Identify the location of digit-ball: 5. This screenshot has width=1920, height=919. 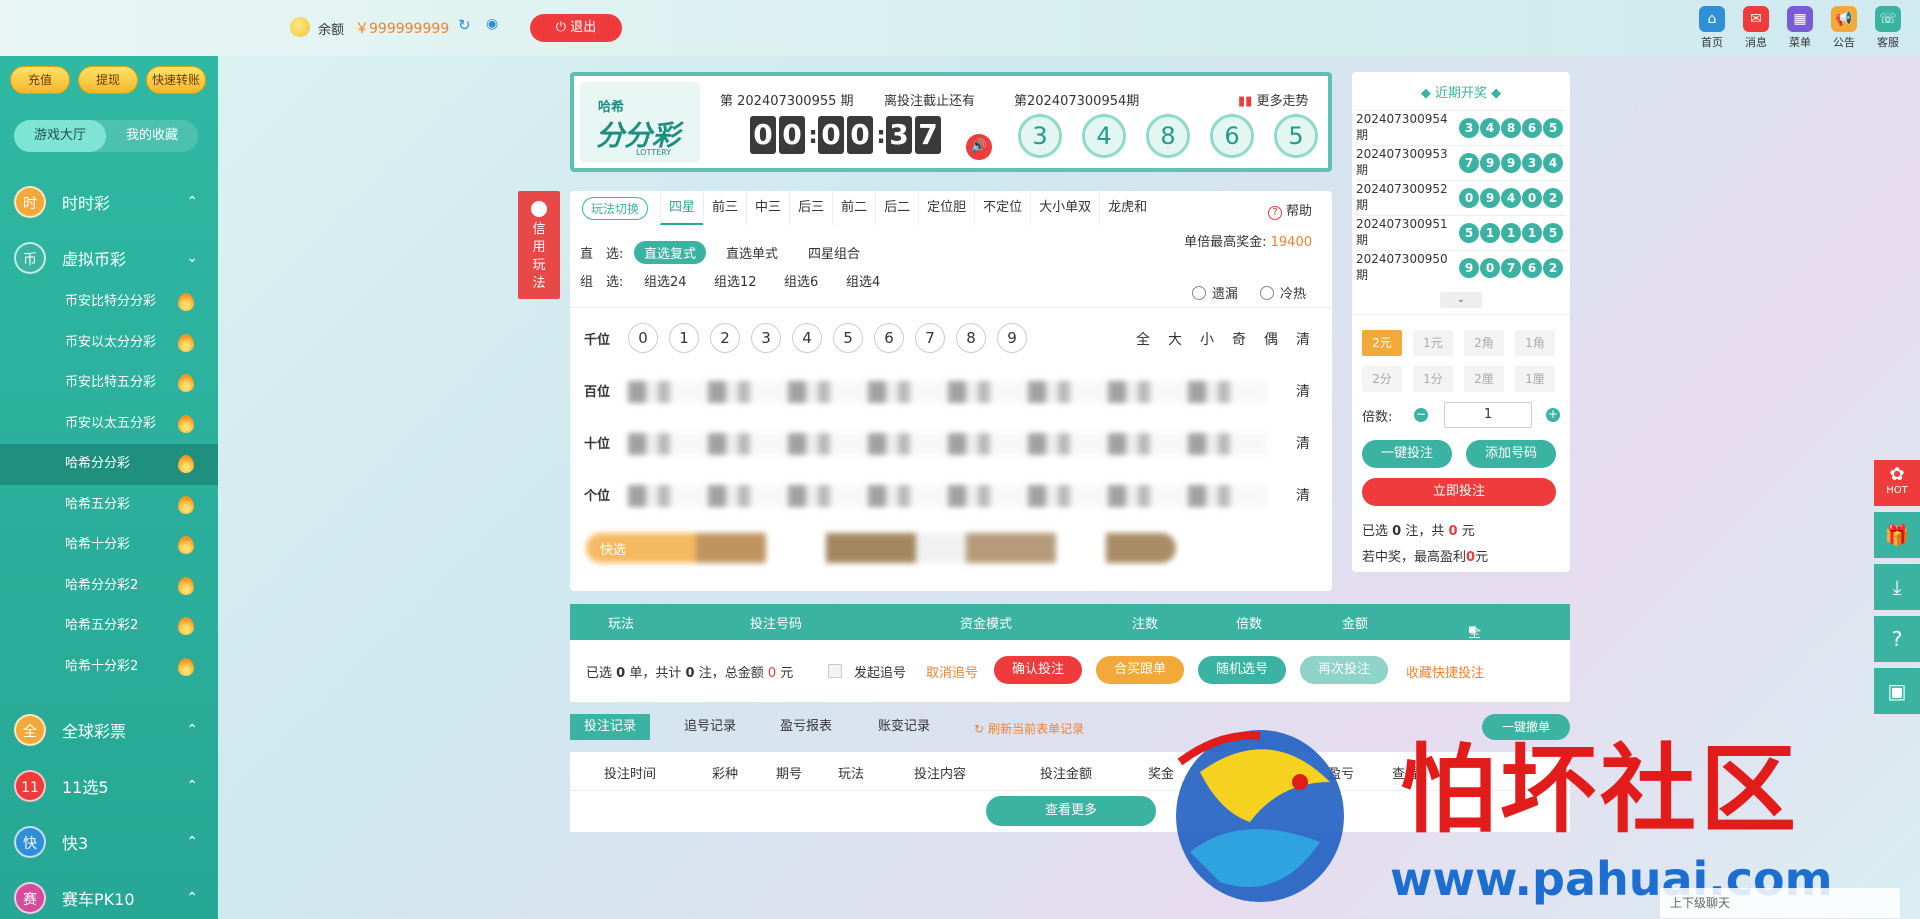
(848, 338).